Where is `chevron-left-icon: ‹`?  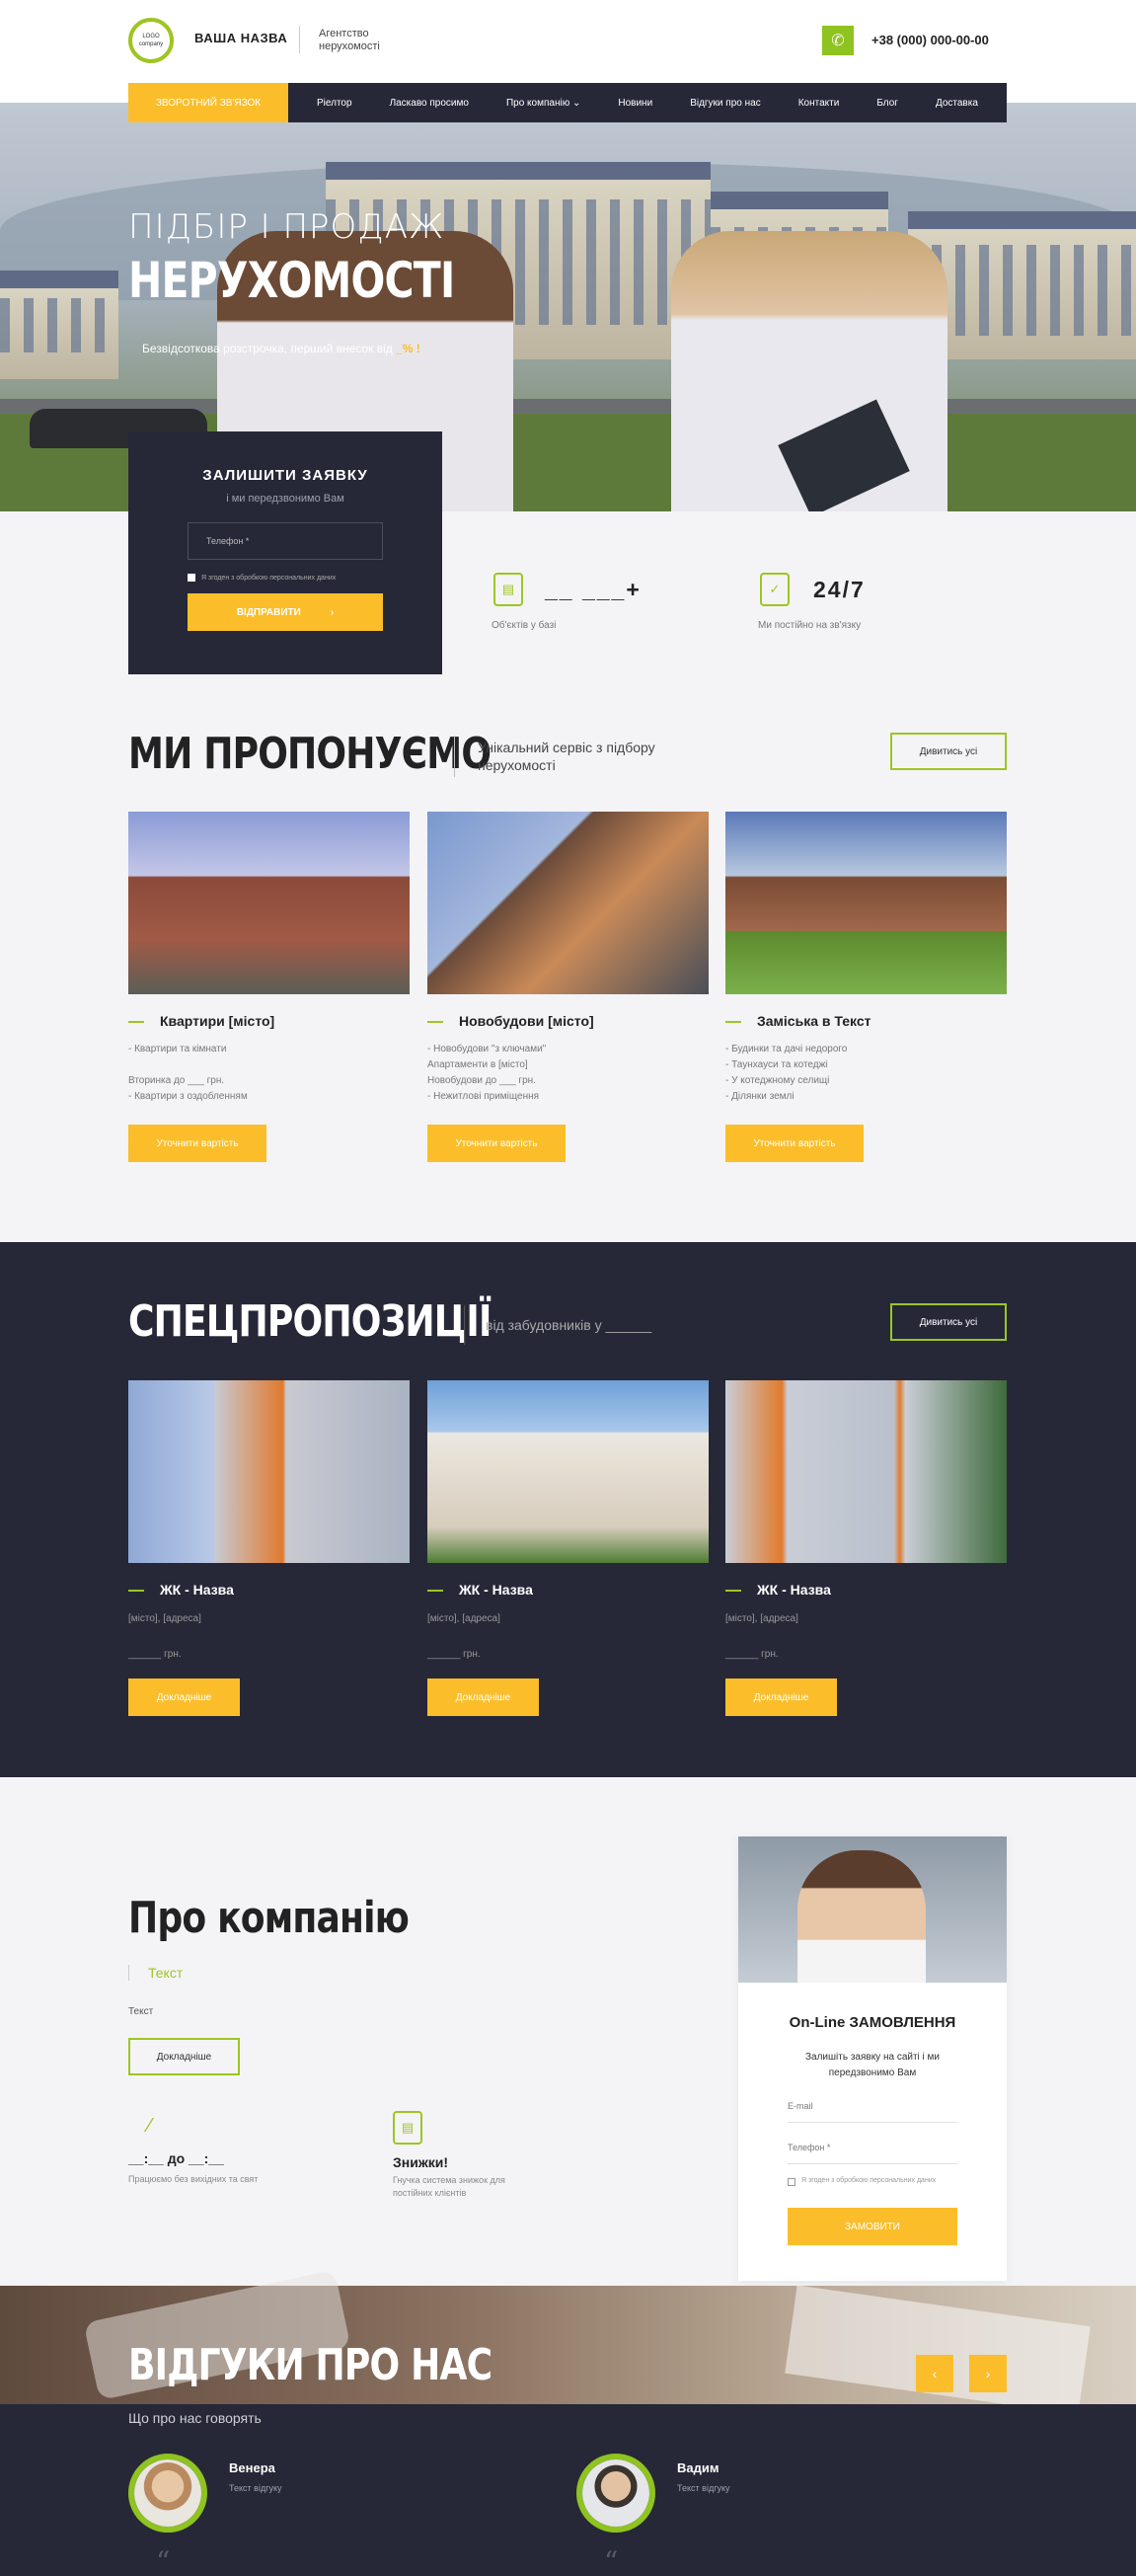
chevron-left-icon: ‹ is located at coordinates (934, 2373).